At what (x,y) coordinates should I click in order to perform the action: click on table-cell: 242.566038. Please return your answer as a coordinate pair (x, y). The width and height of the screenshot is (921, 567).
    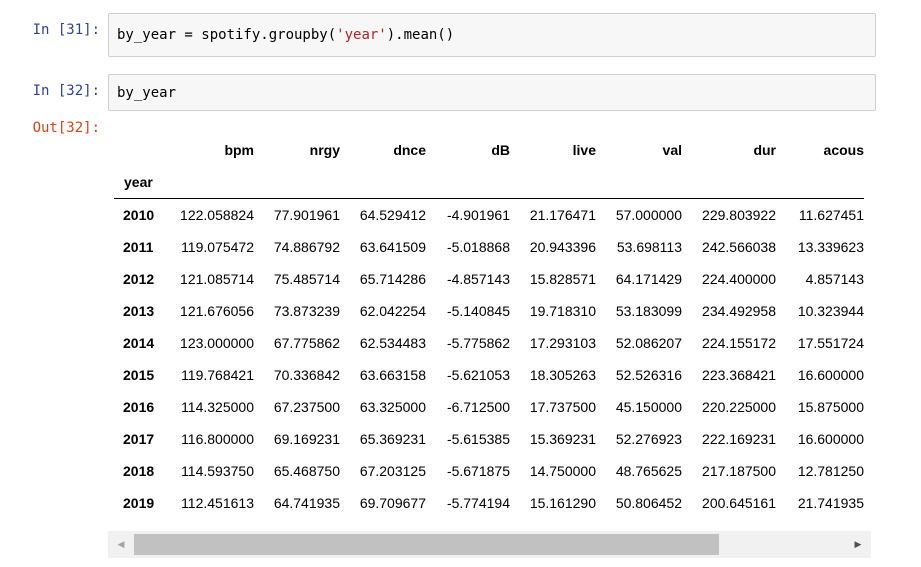
    Looking at the image, I should click on (739, 247).